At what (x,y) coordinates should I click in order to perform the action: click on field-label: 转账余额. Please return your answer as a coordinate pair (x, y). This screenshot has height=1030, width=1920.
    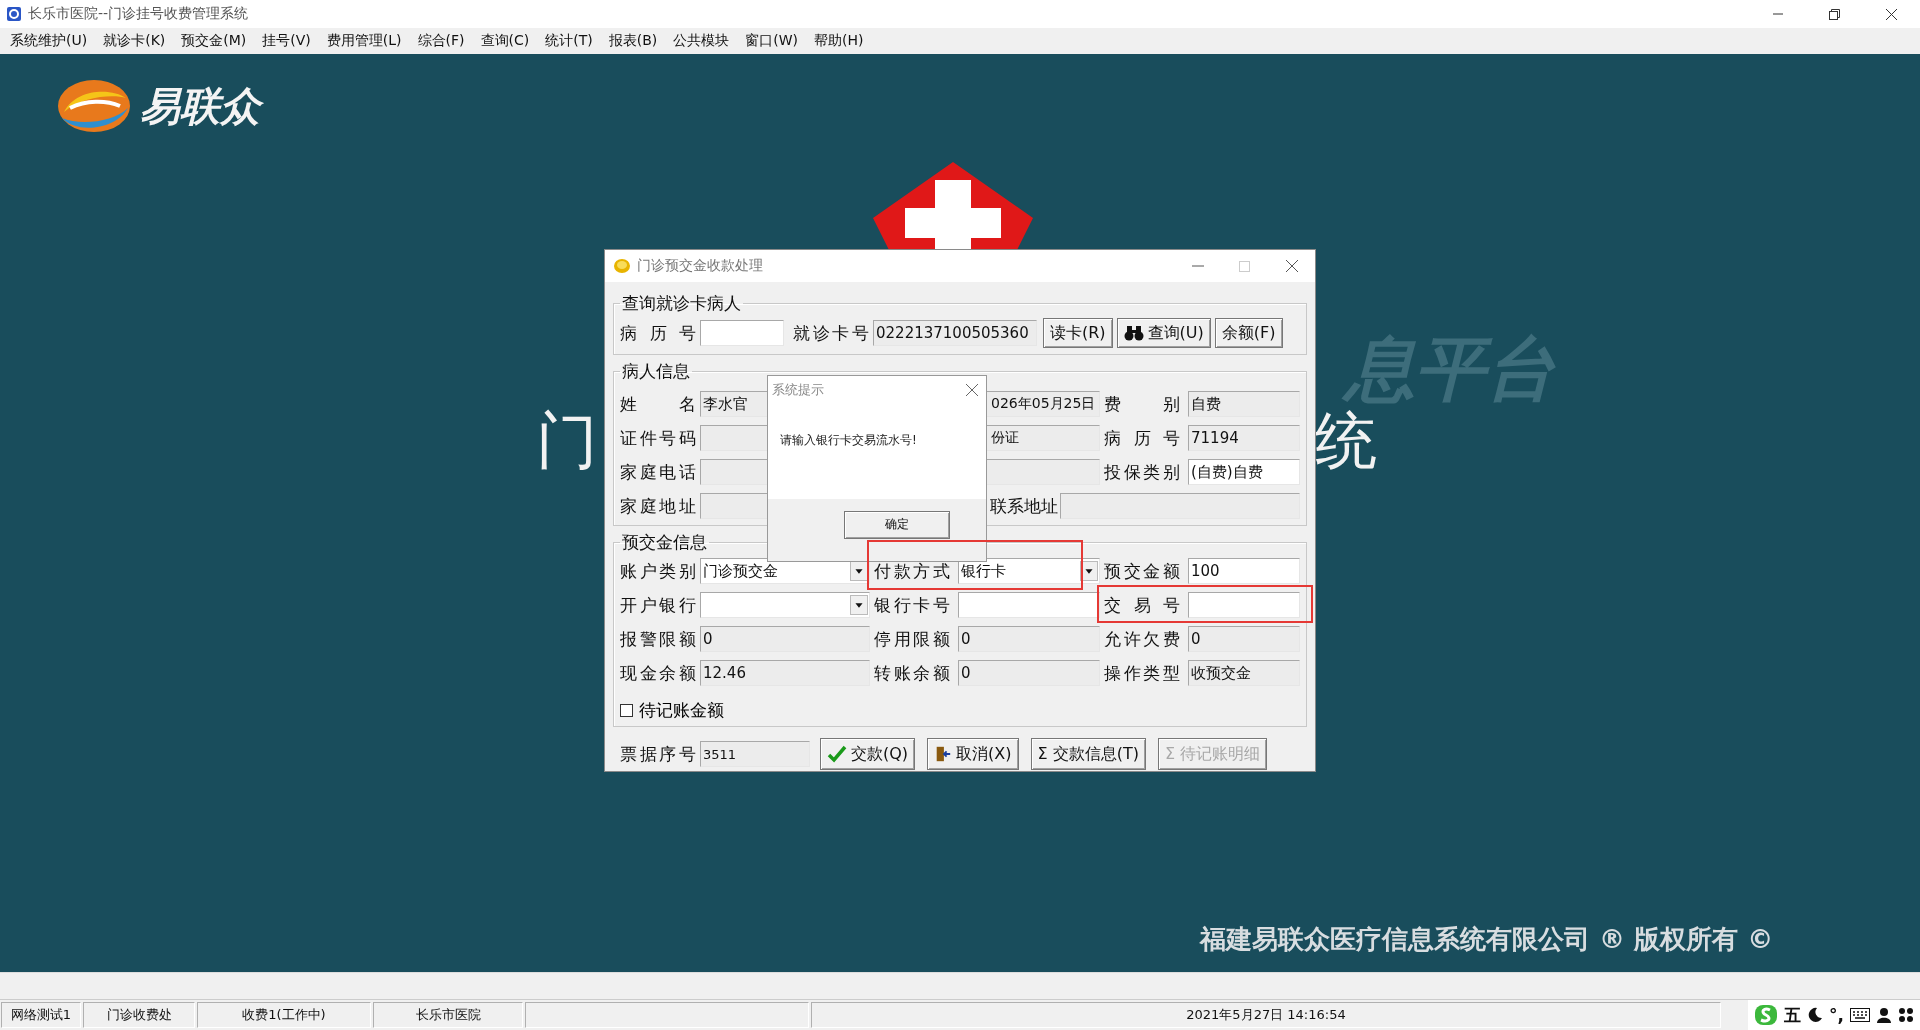
    Looking at the image, I should click on (912, 673).